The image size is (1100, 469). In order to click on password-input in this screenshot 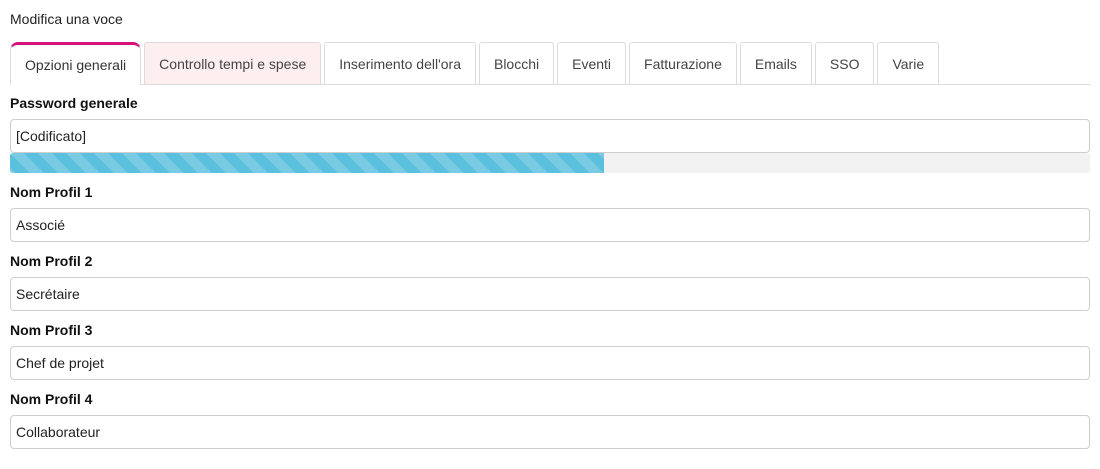, I will do `click(550, 136)`.